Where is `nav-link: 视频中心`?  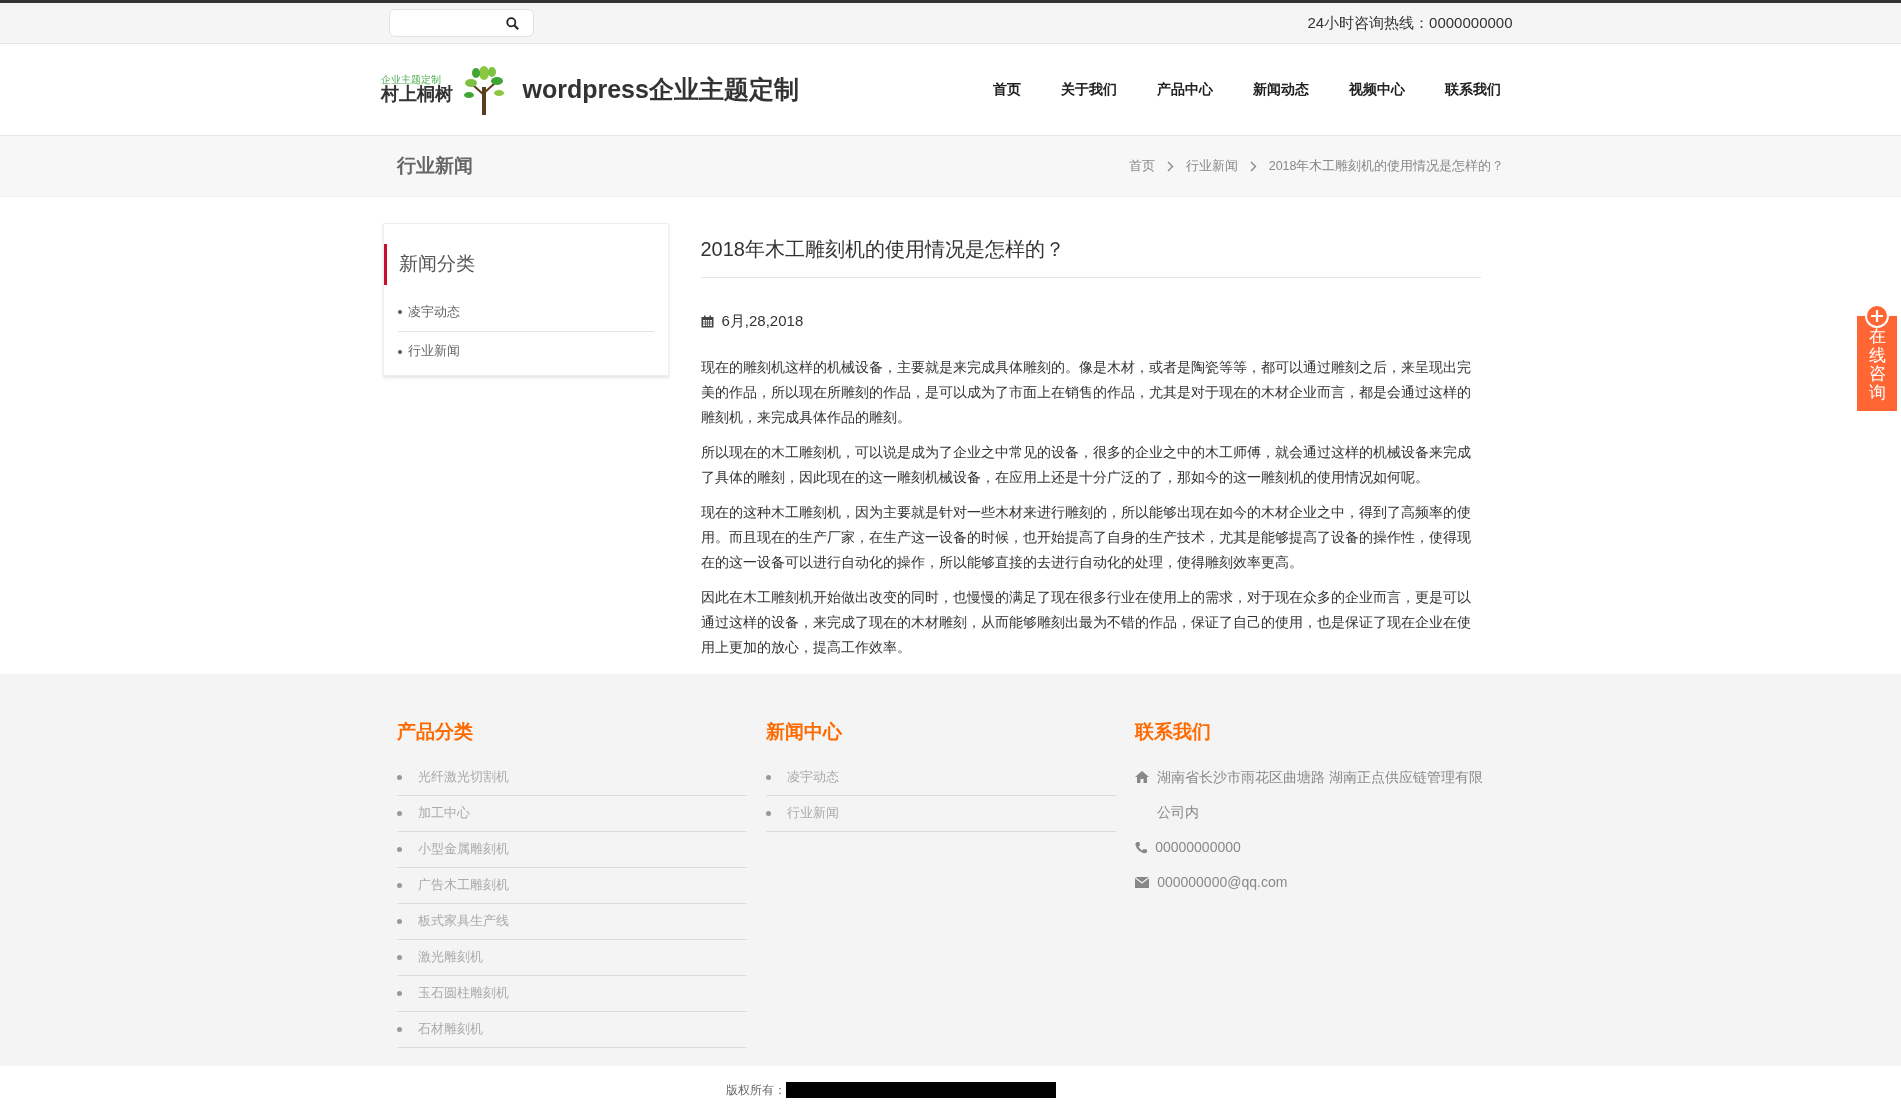
nav-link: 视频中心 is located at coordinates (1376, 89).